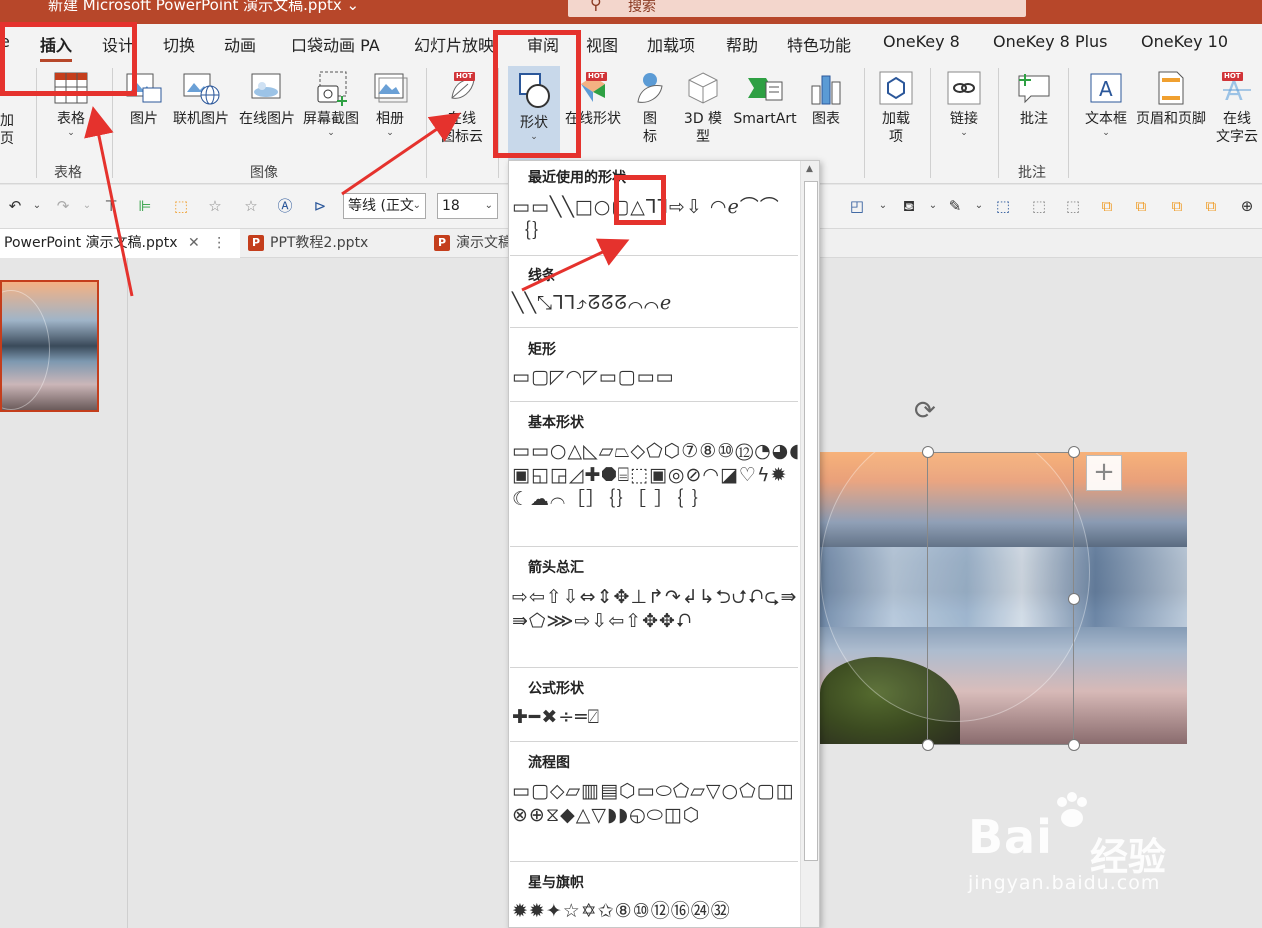 The width and height of the screenshot is (1262, 928). Describe the element at coordinates (285, 206) in the screenshot. I see `textbox-icon: Ⓐ` at that location.